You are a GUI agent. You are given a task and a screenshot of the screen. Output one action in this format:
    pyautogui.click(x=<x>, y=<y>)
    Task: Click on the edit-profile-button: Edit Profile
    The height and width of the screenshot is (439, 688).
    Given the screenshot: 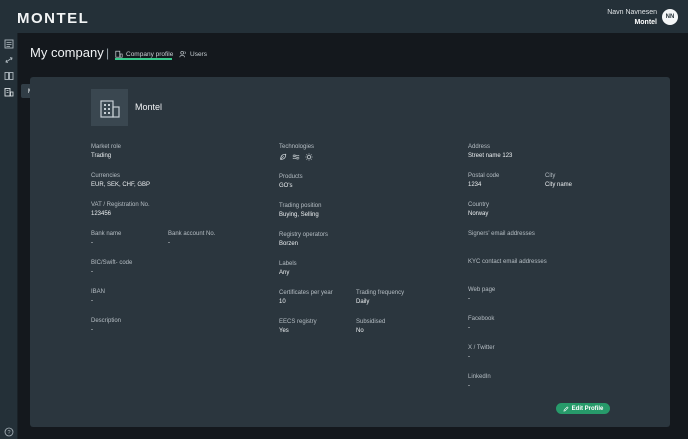 What is the action you would take?
    pyautogui.click(x=583, y=408)
    